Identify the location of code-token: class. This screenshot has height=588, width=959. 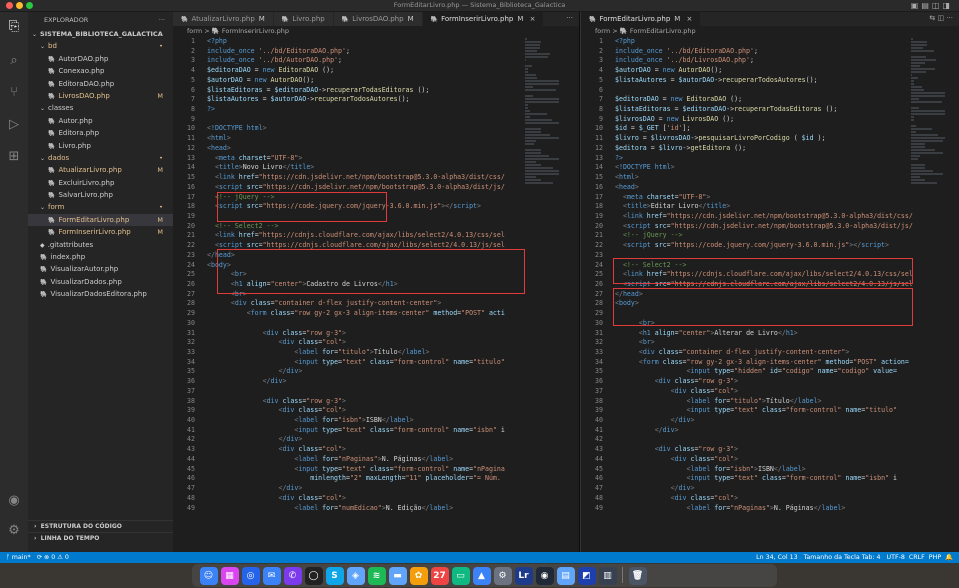
(700, 390).